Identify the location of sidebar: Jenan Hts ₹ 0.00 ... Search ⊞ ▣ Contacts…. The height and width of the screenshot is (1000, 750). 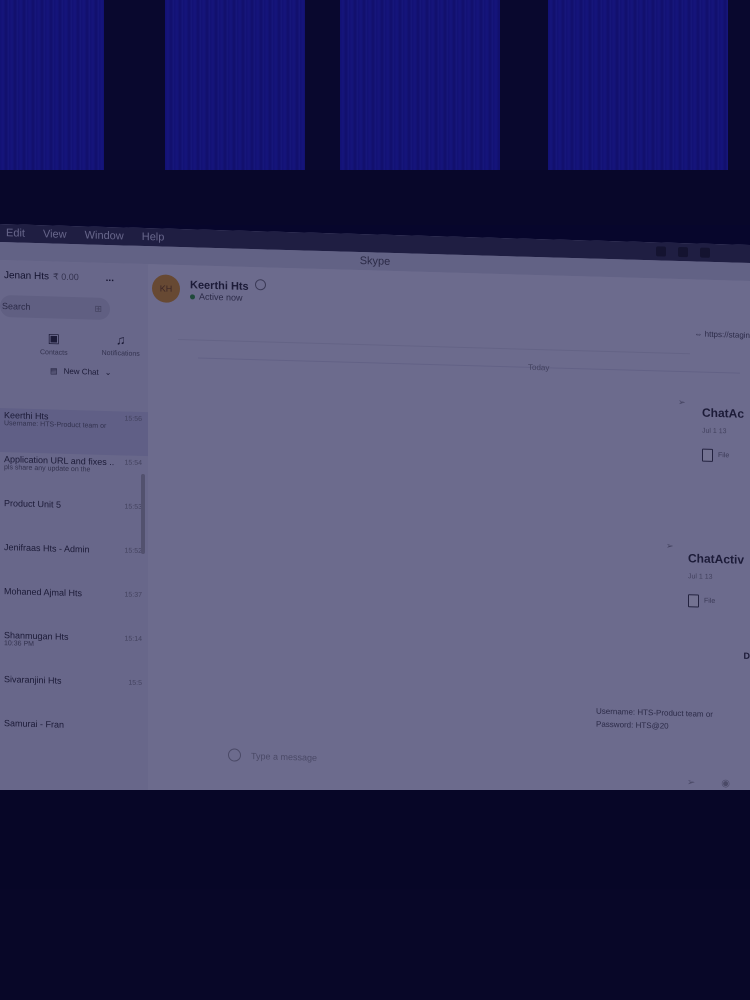
(74, 528).